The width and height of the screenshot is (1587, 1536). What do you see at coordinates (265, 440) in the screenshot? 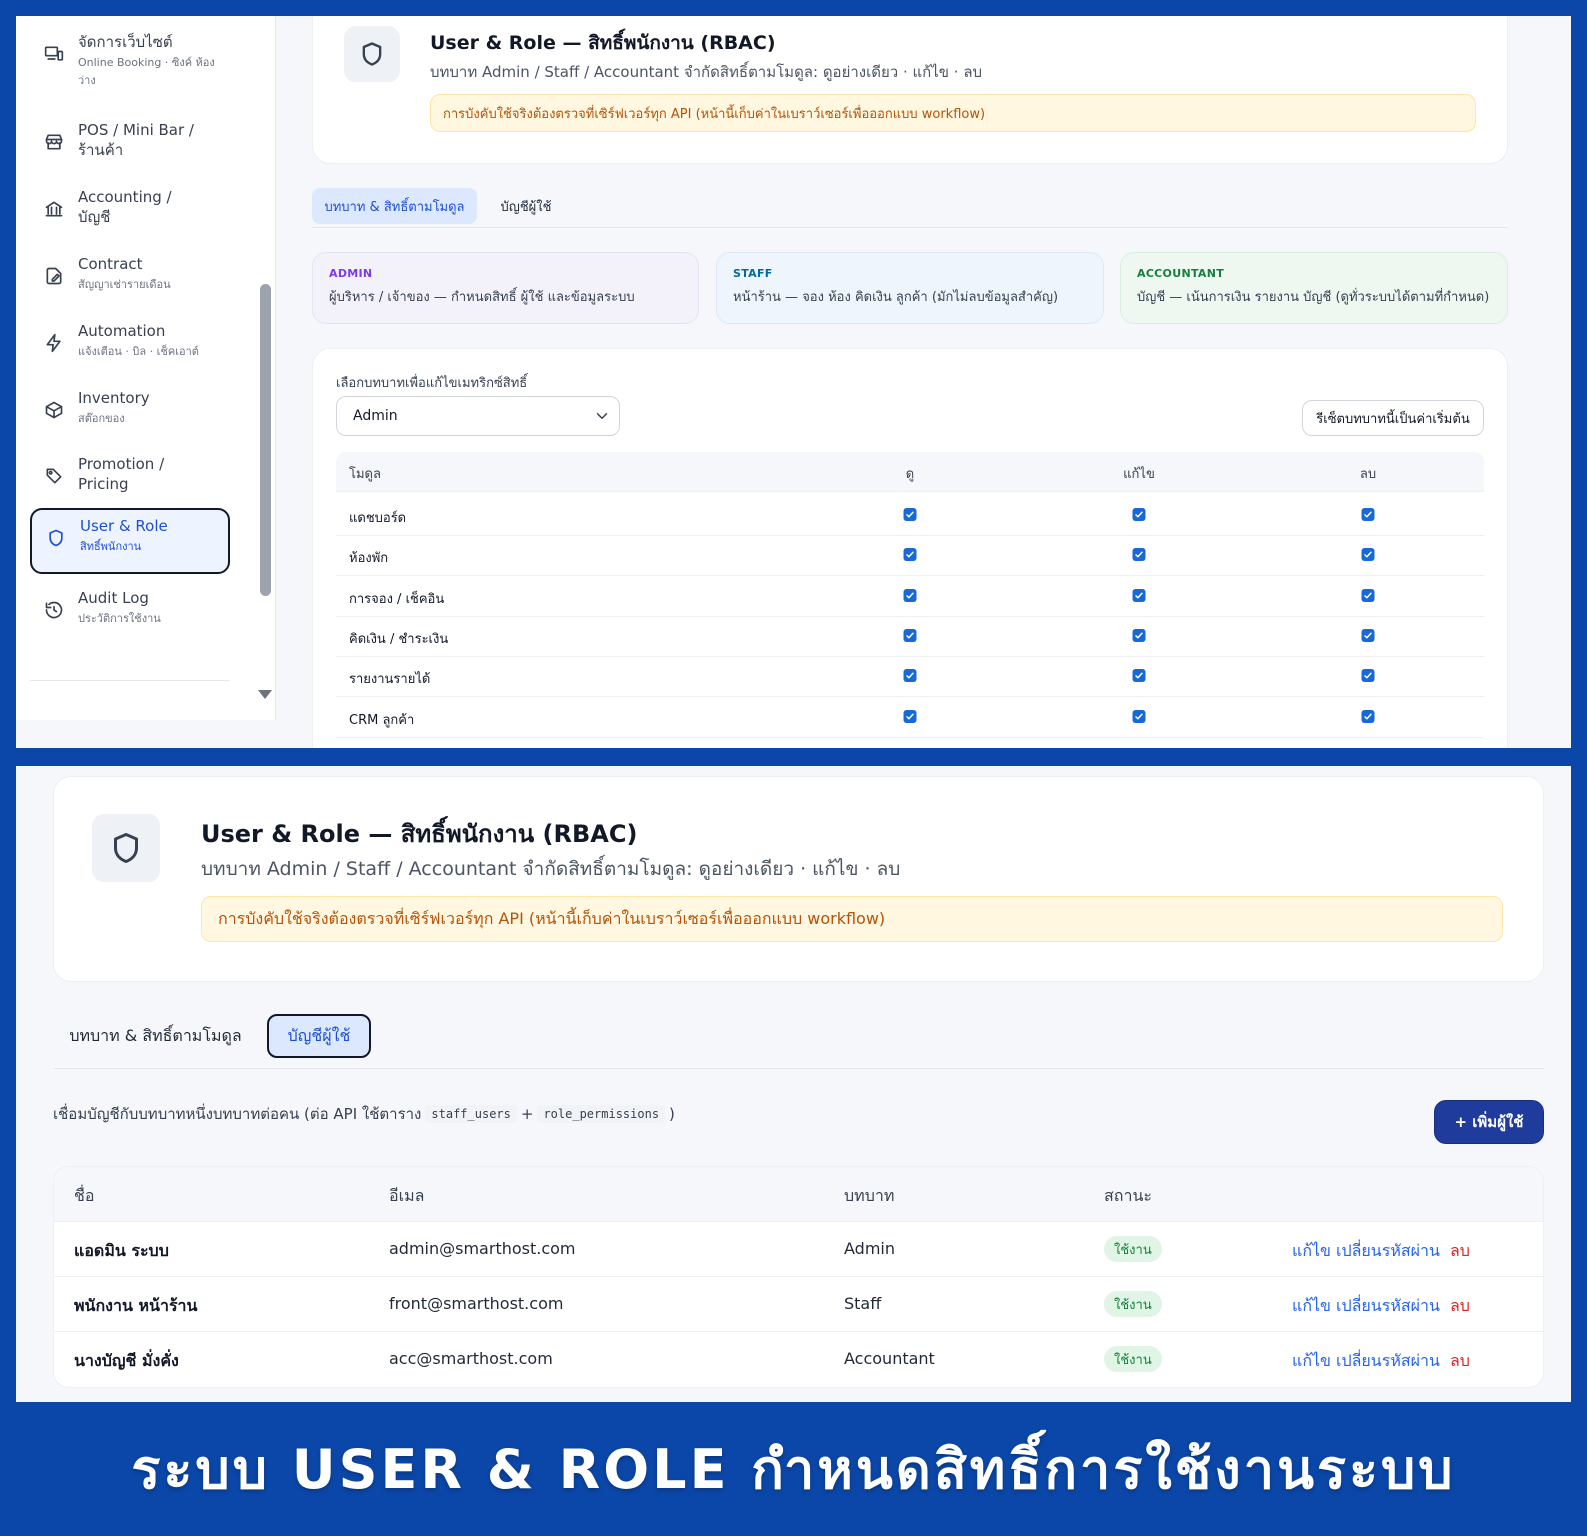
I see `sidebar-scroll-thumb` at bounding box center [265, 440].